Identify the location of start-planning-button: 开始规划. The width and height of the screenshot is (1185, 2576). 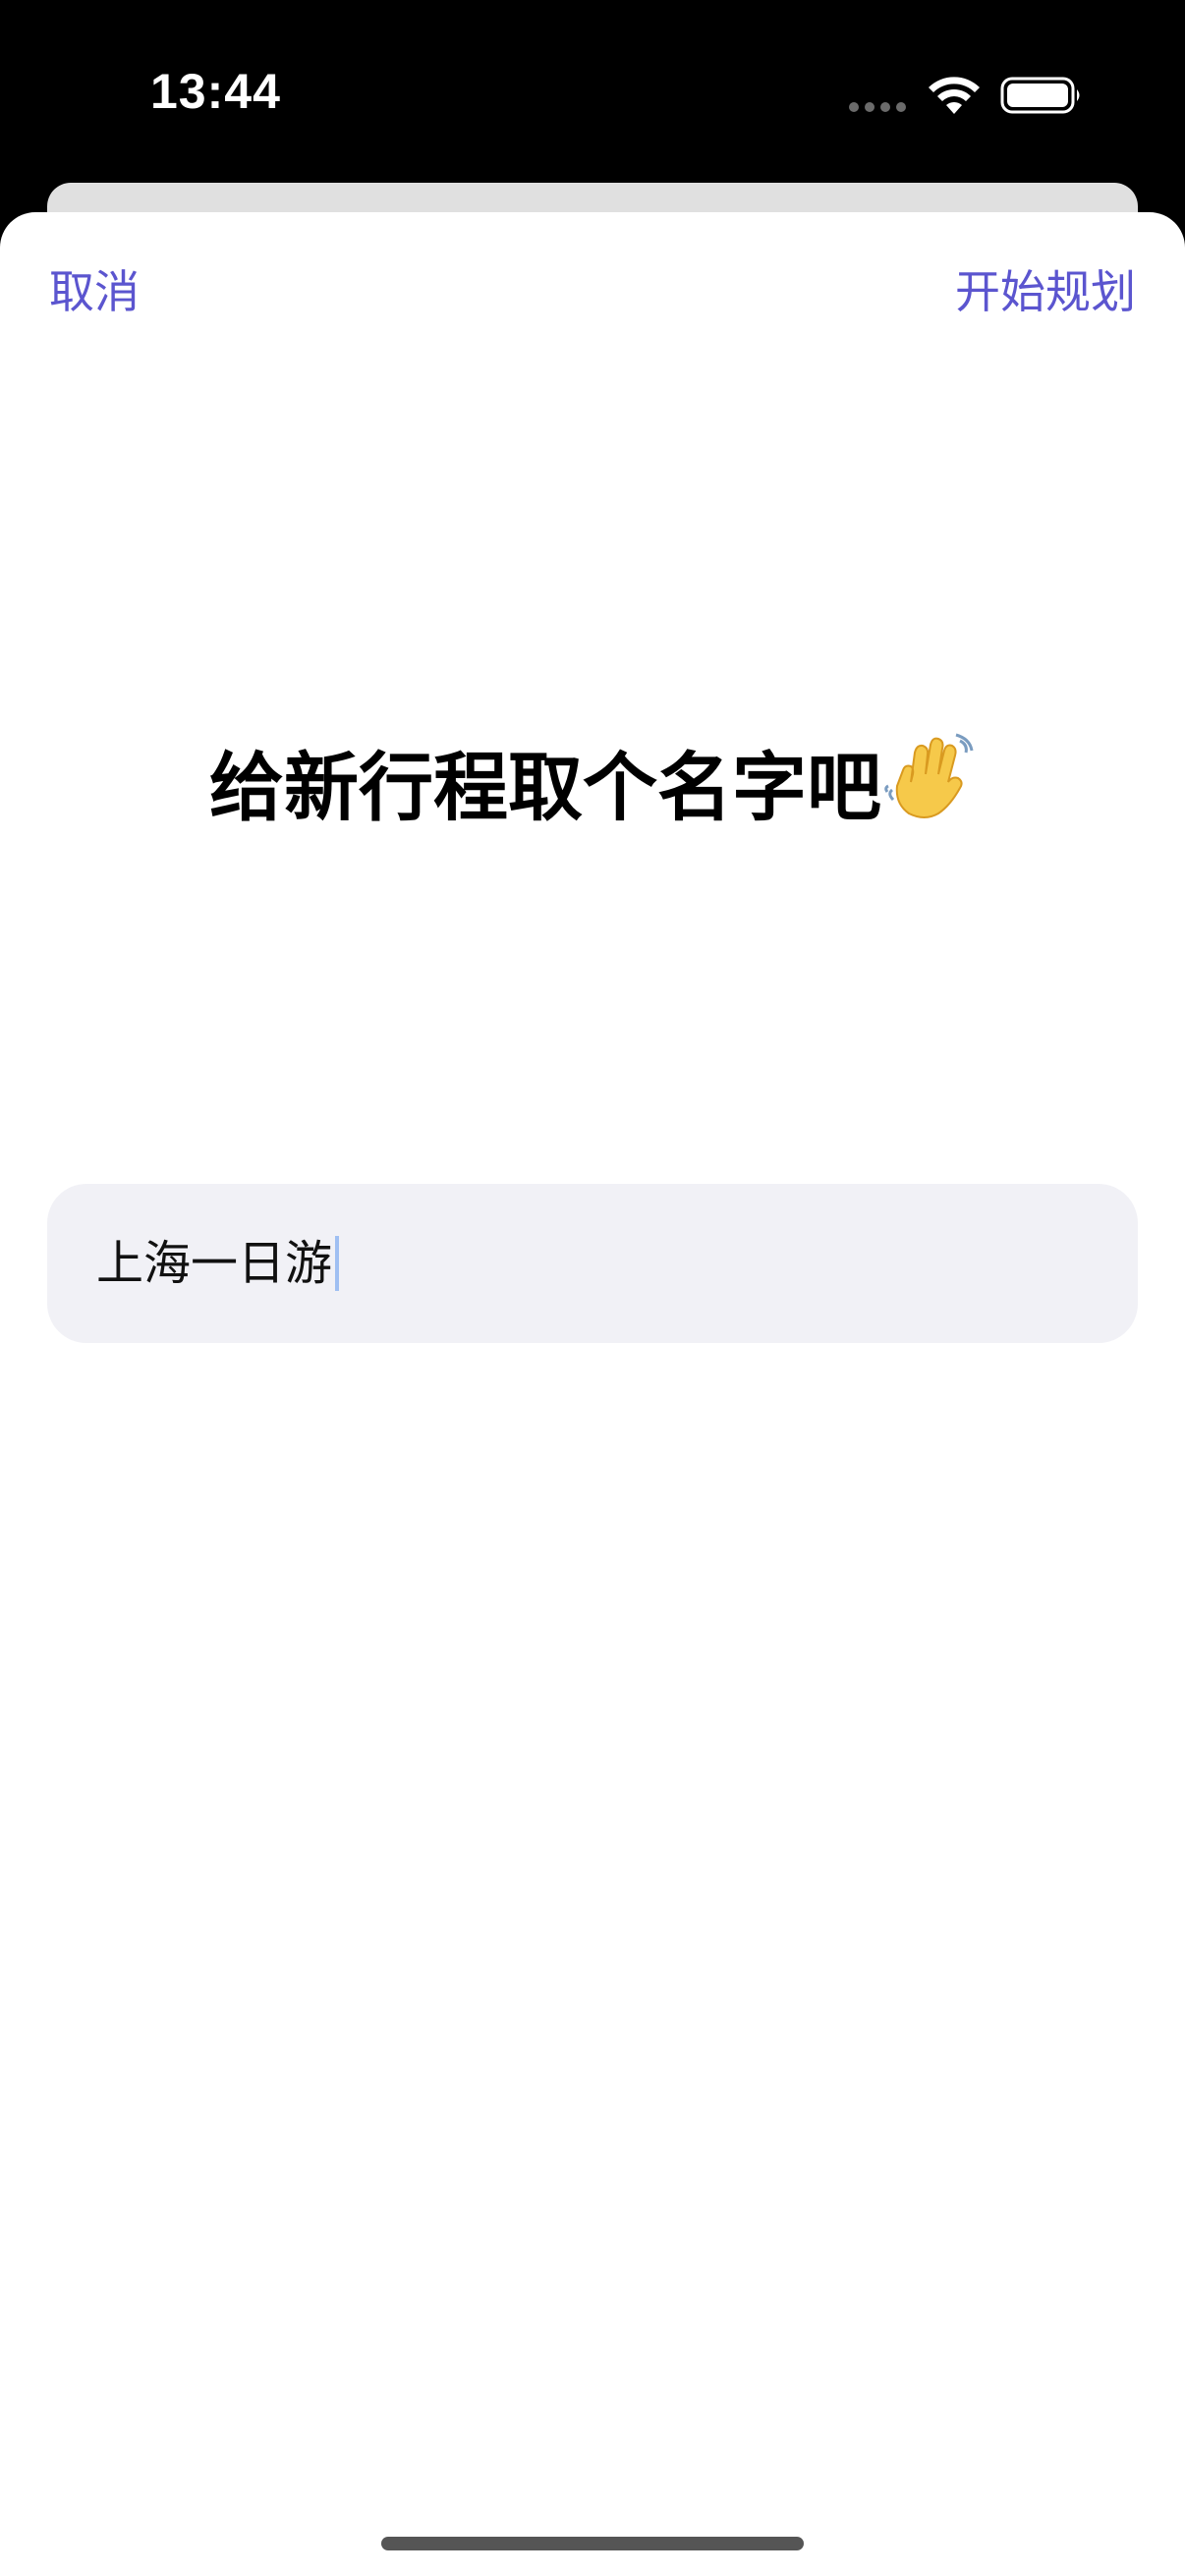
(1045, 291).